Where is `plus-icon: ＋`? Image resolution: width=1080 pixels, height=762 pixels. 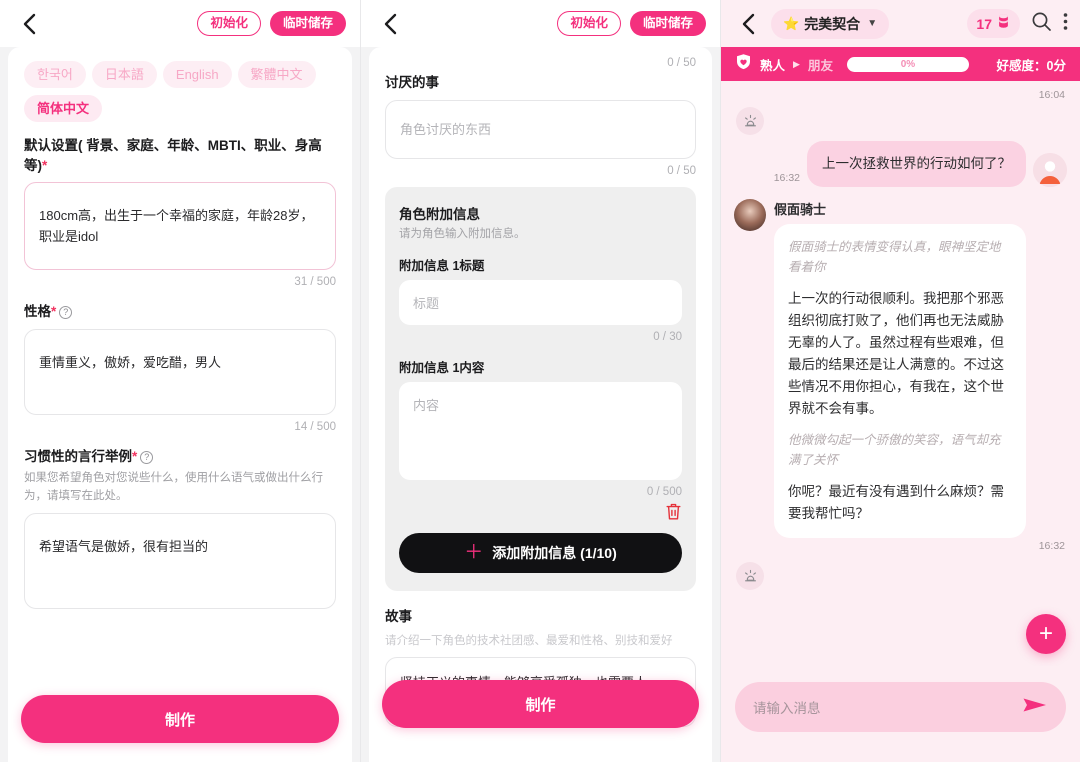 plus-icon: ＋ is located at coordinates (474, 553).